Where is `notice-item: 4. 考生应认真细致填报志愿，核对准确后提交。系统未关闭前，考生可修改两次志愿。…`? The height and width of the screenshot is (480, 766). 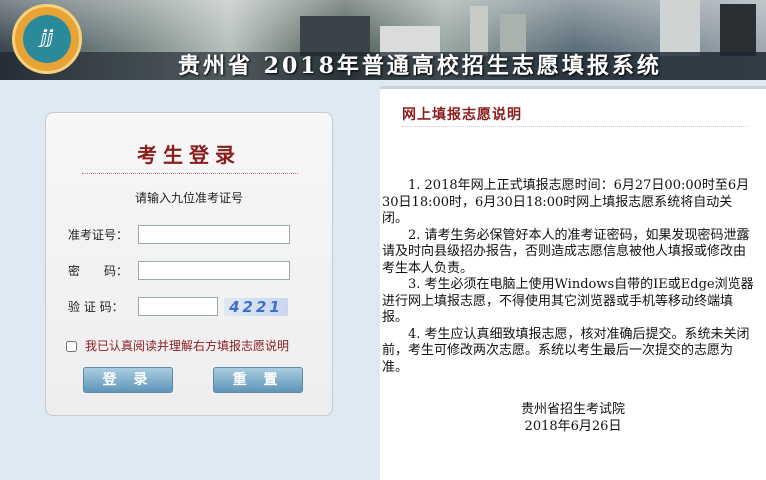 notice-item: 4. 考生应认真细致填报志愿，核对准确后提交。系统未关闭前，考生可修改两次志愿。… is located at coordinates (566, 350).